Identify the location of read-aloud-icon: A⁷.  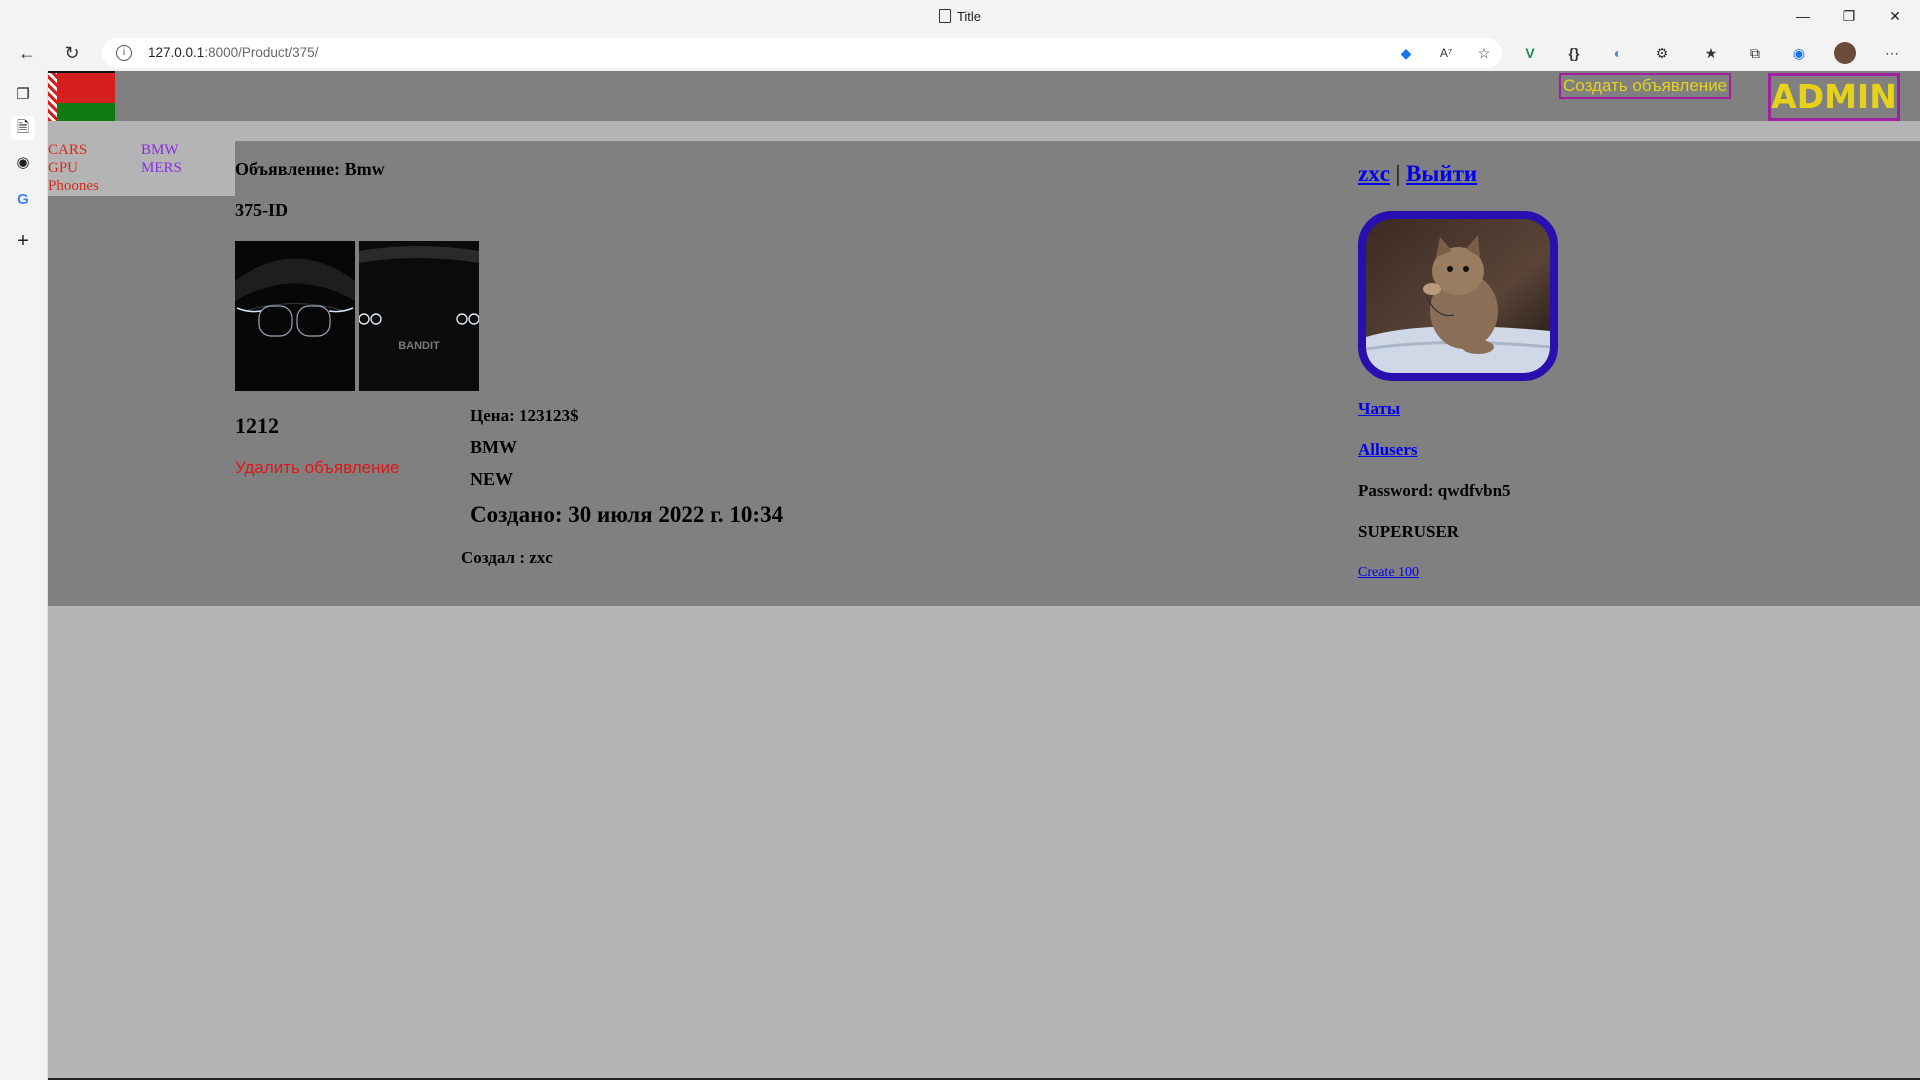
(1446, 53).